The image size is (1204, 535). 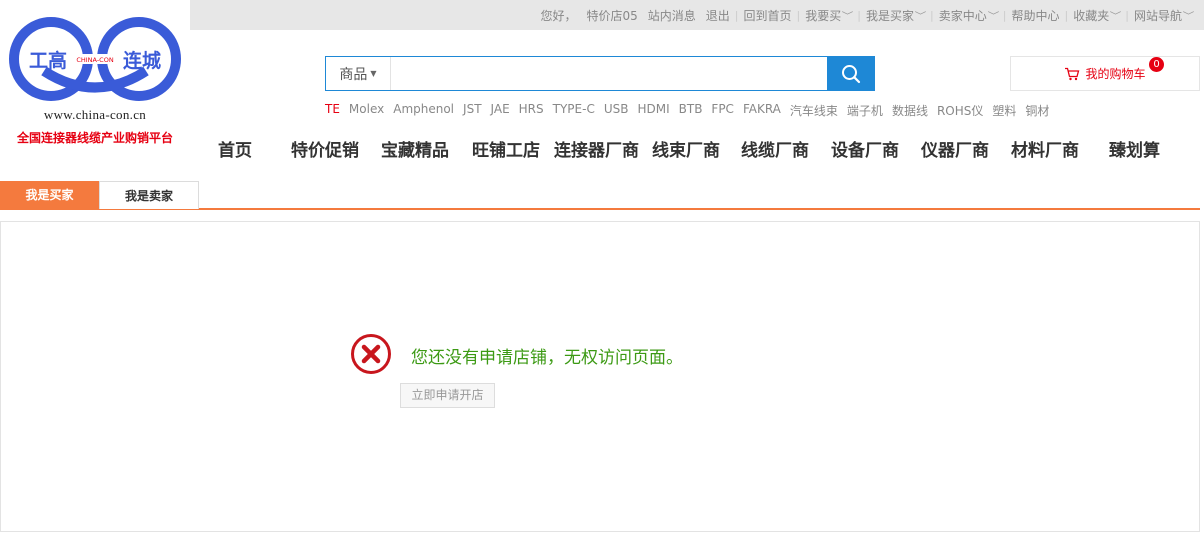 What do you see at coordinates (48, 60) in the screenshot?
I see `logo-left-text: 工高` at bounding box center [48, 60].